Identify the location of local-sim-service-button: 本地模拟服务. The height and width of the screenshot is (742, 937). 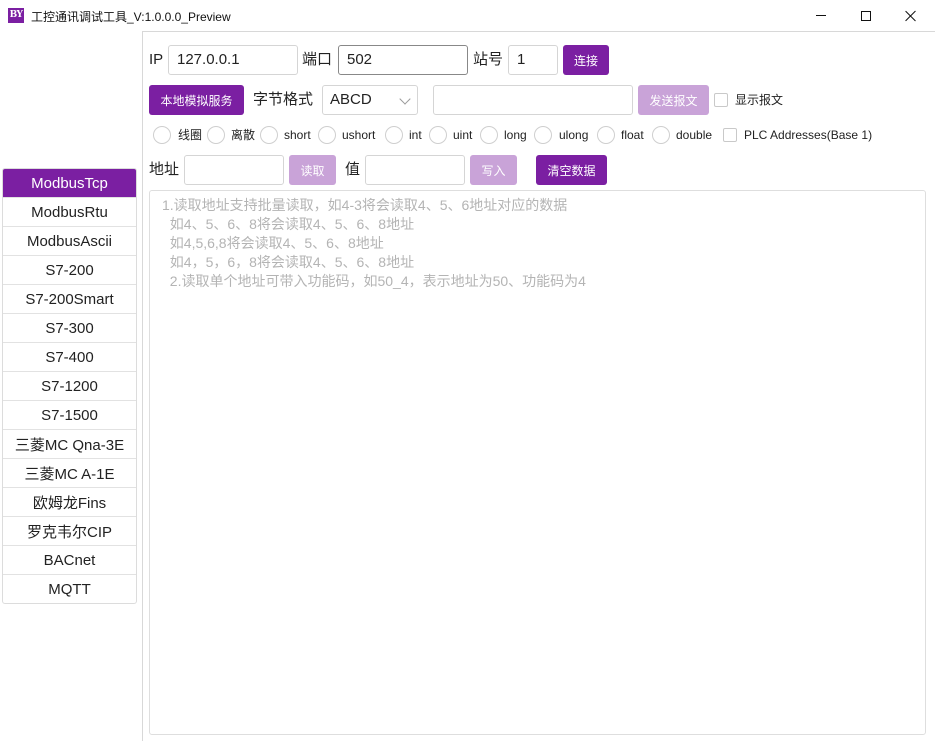
(196, 100).